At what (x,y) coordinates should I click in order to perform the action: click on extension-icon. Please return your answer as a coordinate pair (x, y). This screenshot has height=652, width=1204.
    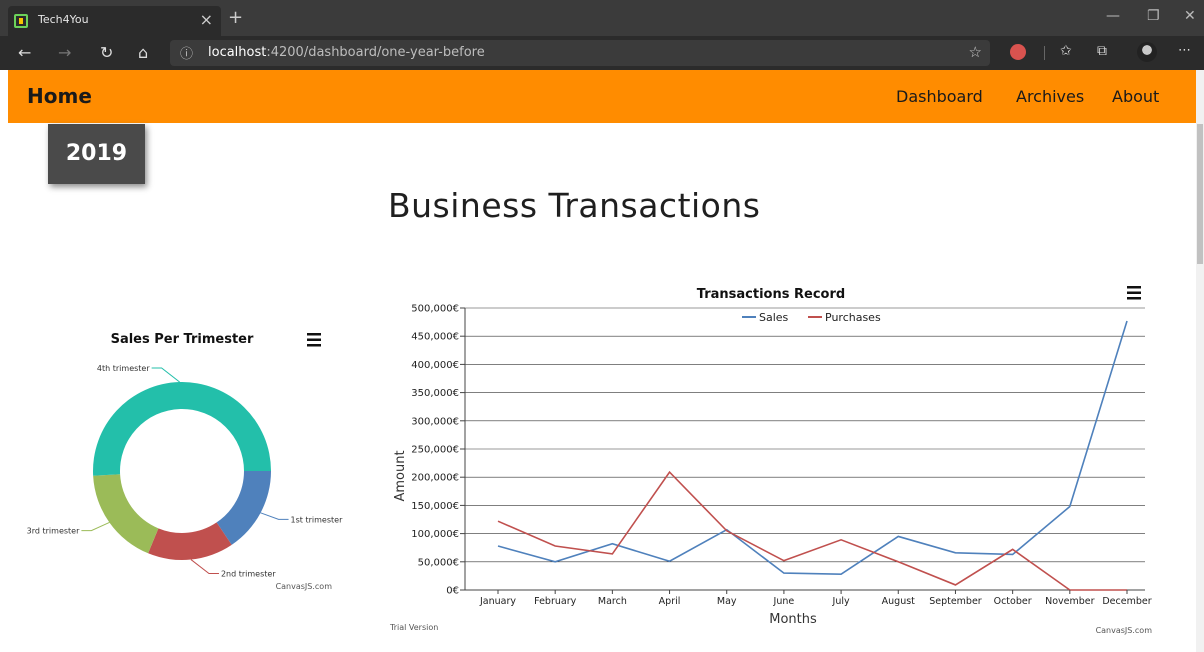
    Looking at the image, I should click on (1018, 52).